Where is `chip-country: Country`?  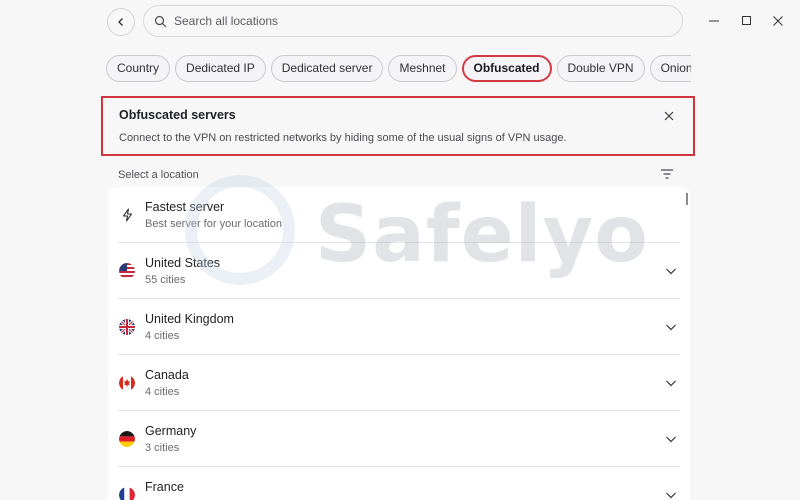 chip-country: Country is located at coordinates (138, 68).